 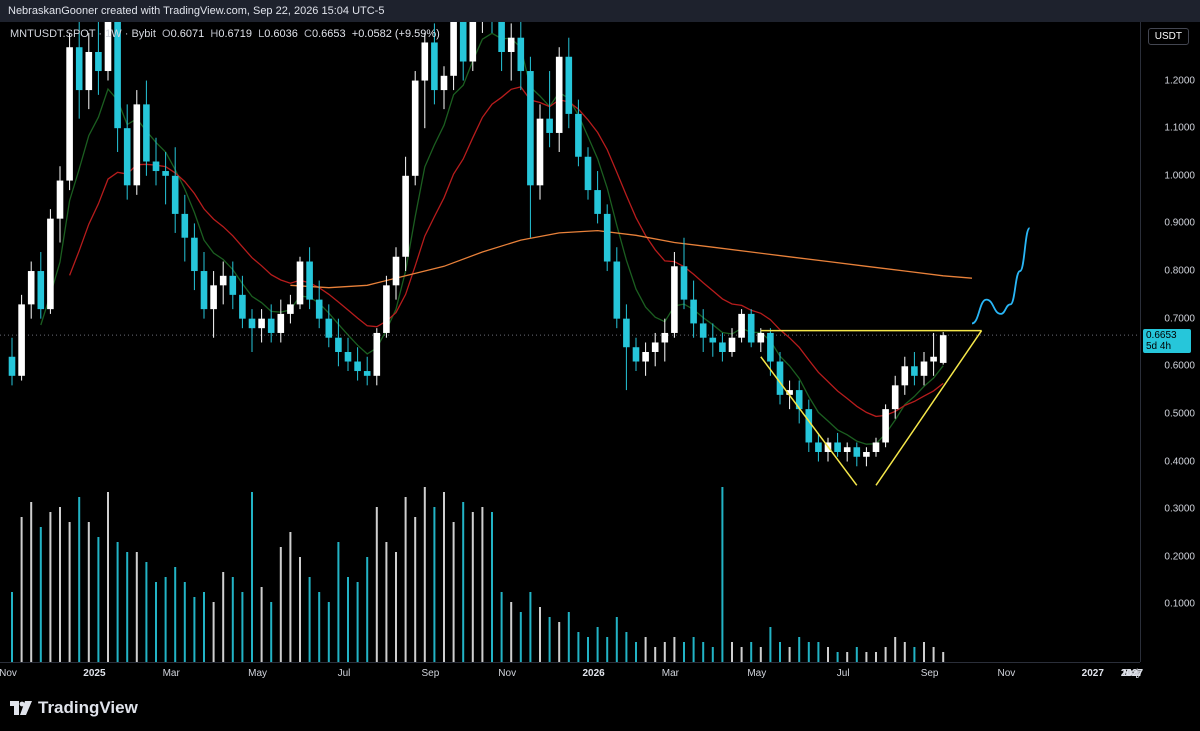 I want to click on time-tick-label: May, so click(x=258, y=673).